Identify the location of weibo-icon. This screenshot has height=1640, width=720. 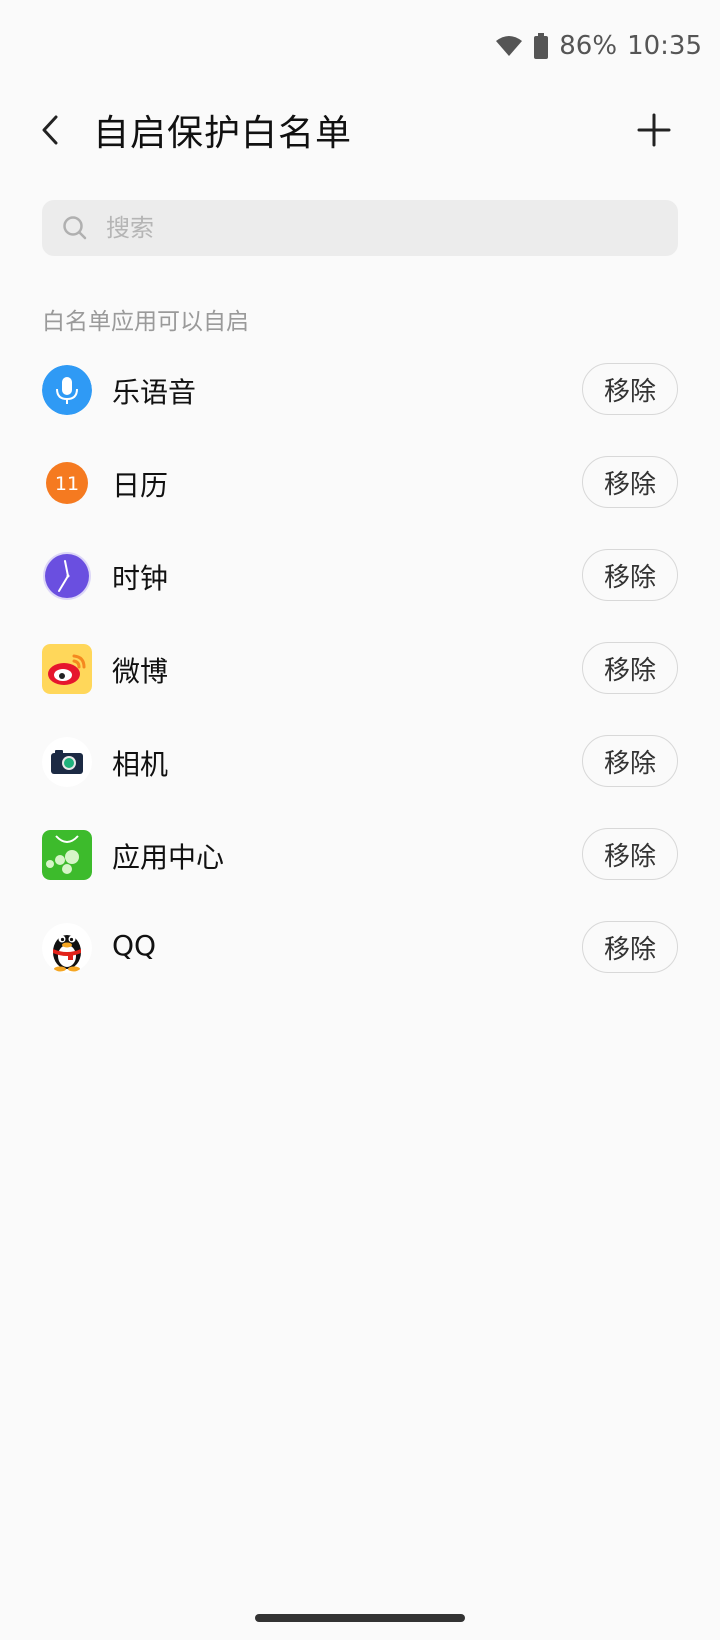
(67, 669).